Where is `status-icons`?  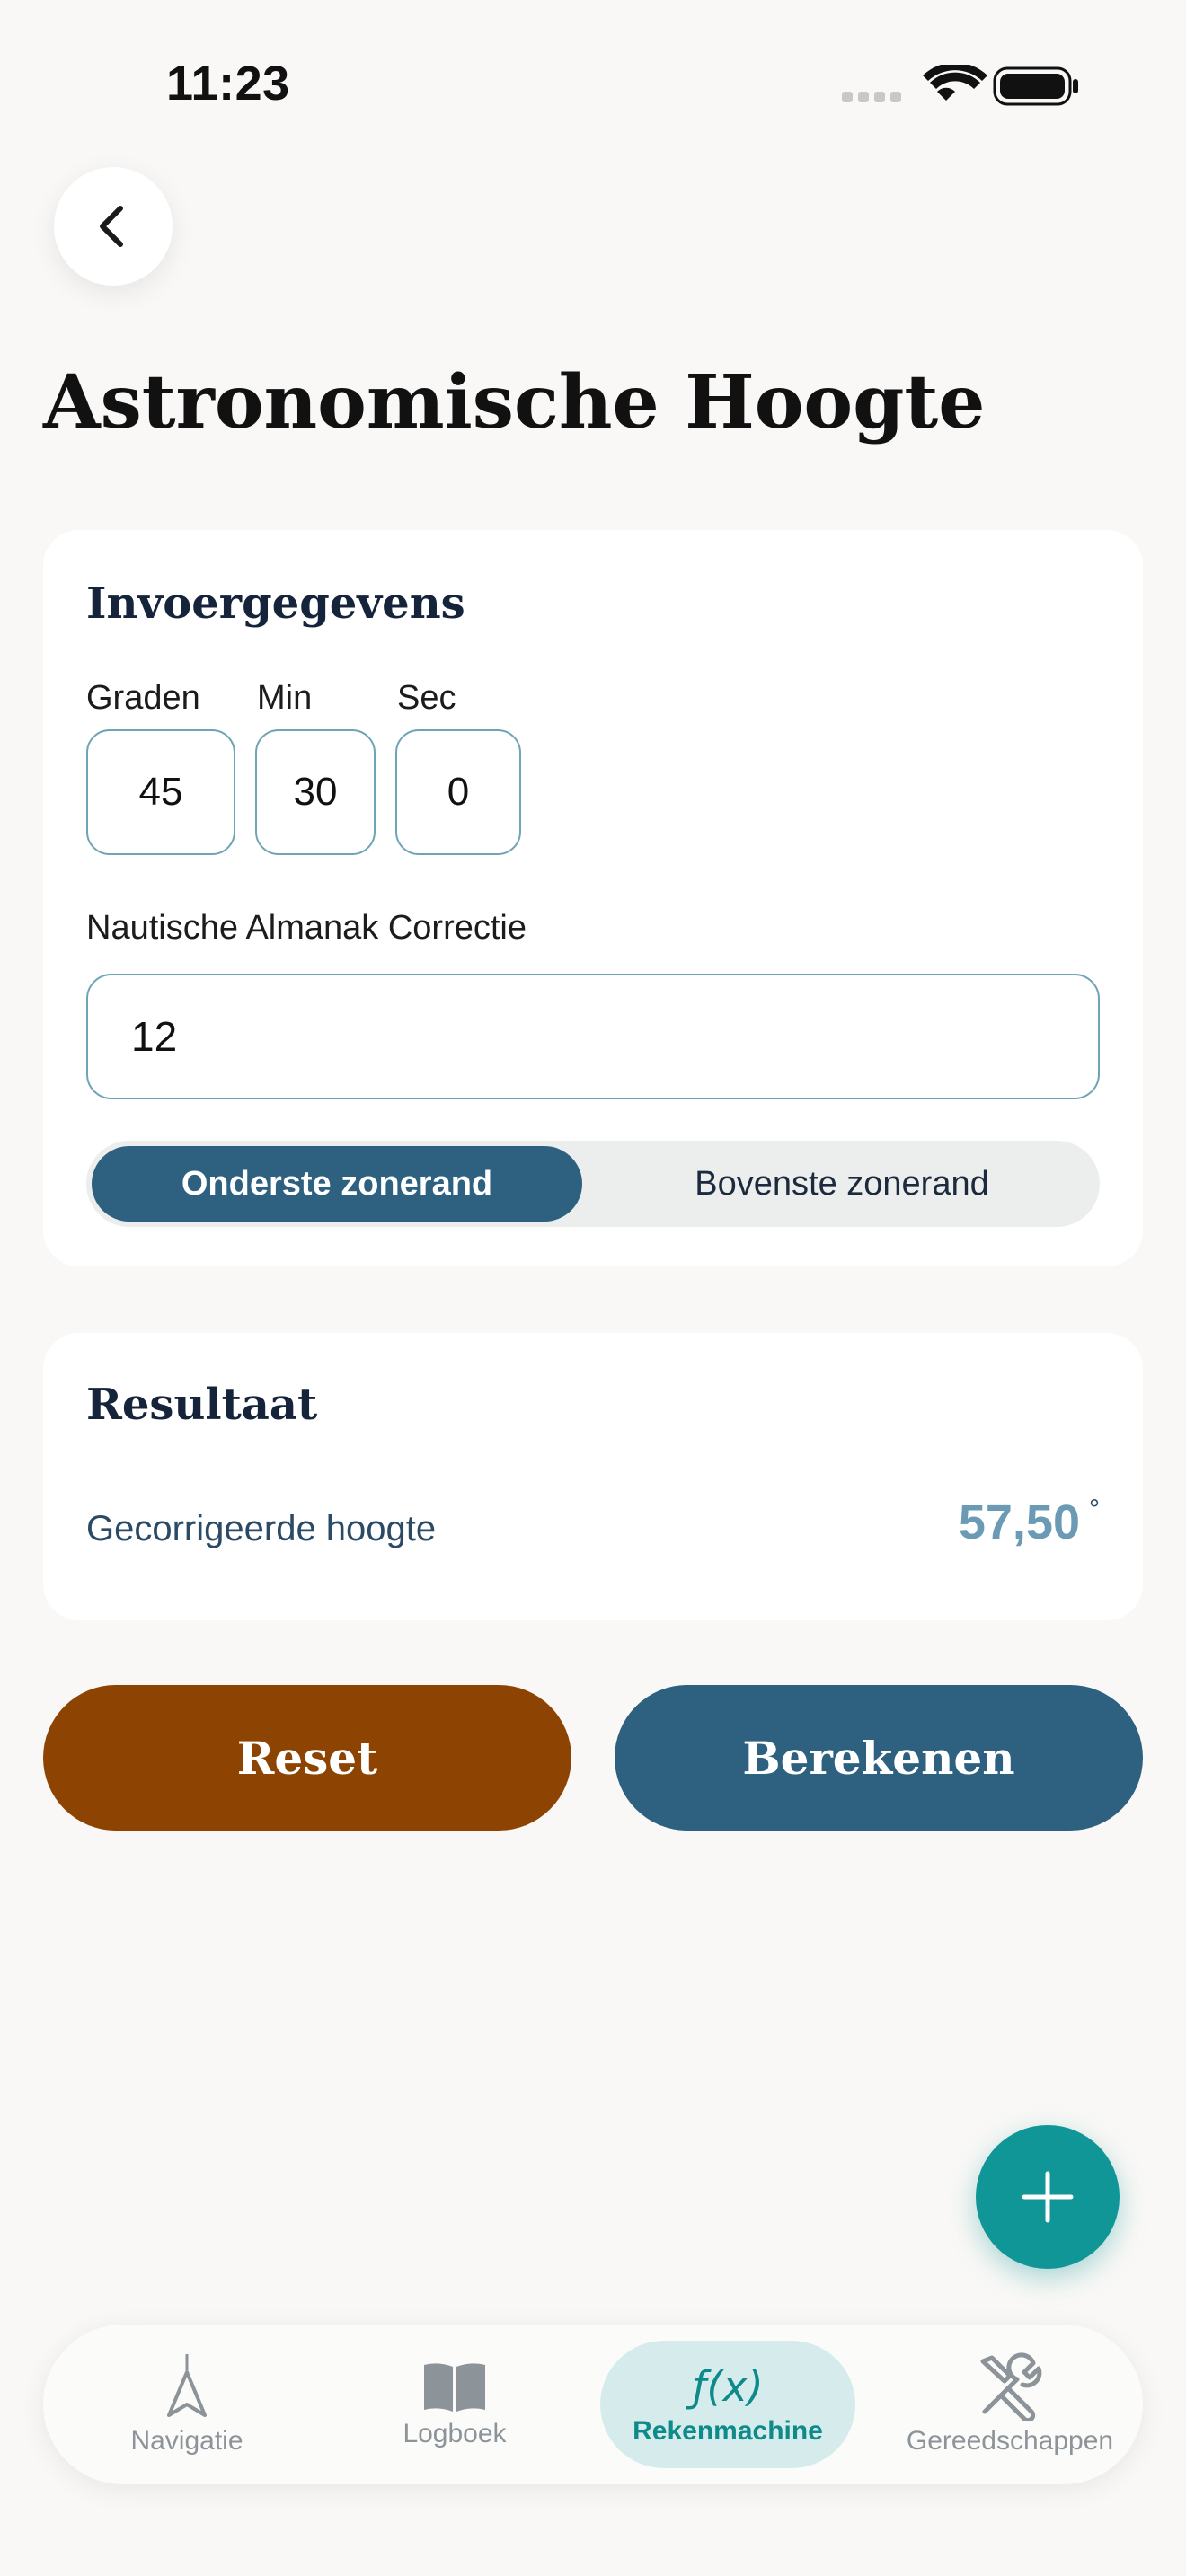
status-icons is located at coordinates (961, 86).